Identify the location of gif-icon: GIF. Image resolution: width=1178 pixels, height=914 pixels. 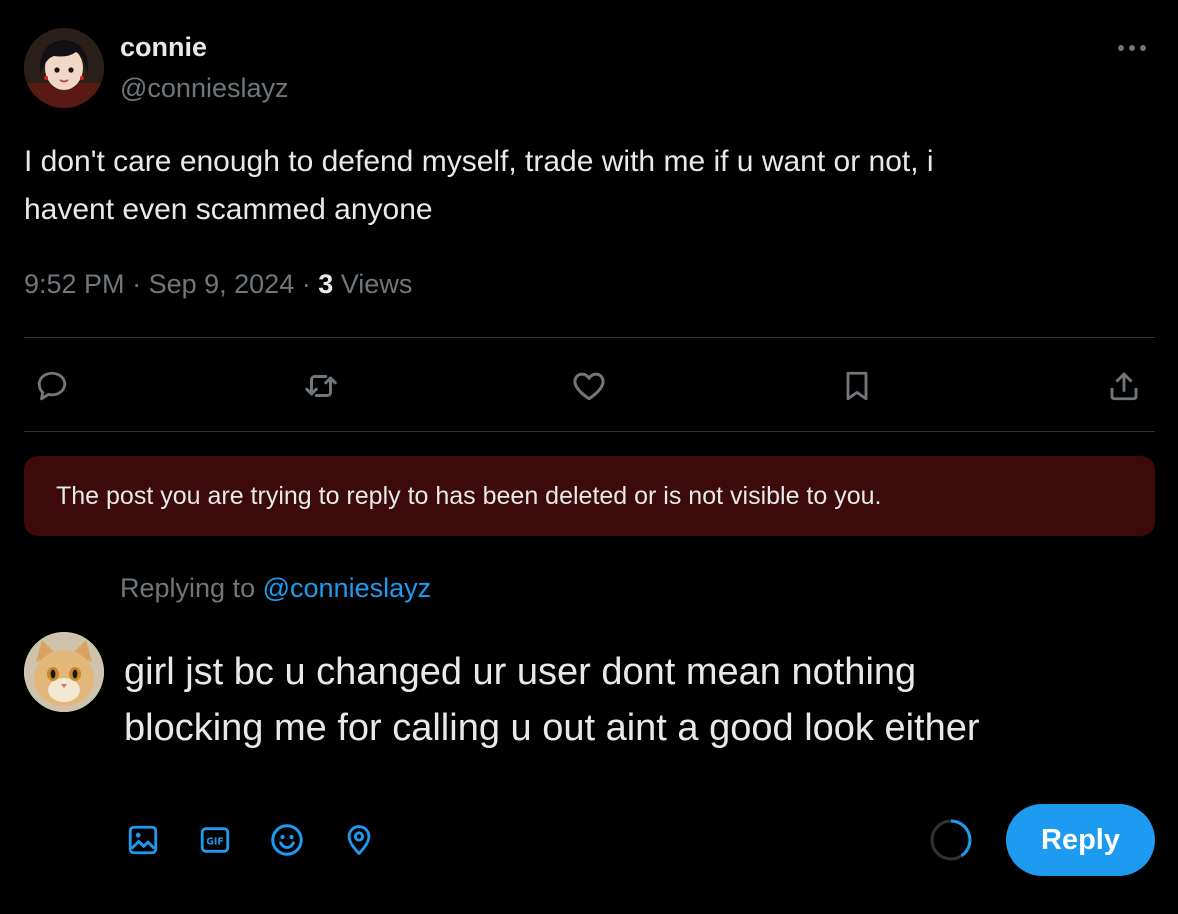
(215, 840).